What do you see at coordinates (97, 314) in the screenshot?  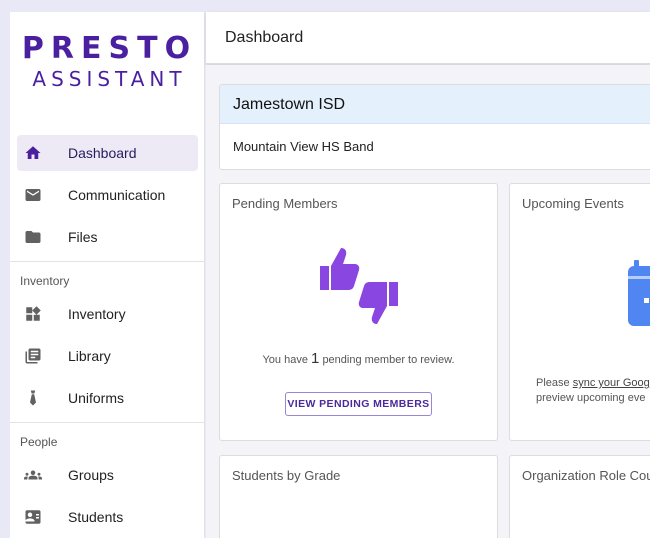 I see `sidebar-item-label: Inventory` at bounding box center [97, 314].